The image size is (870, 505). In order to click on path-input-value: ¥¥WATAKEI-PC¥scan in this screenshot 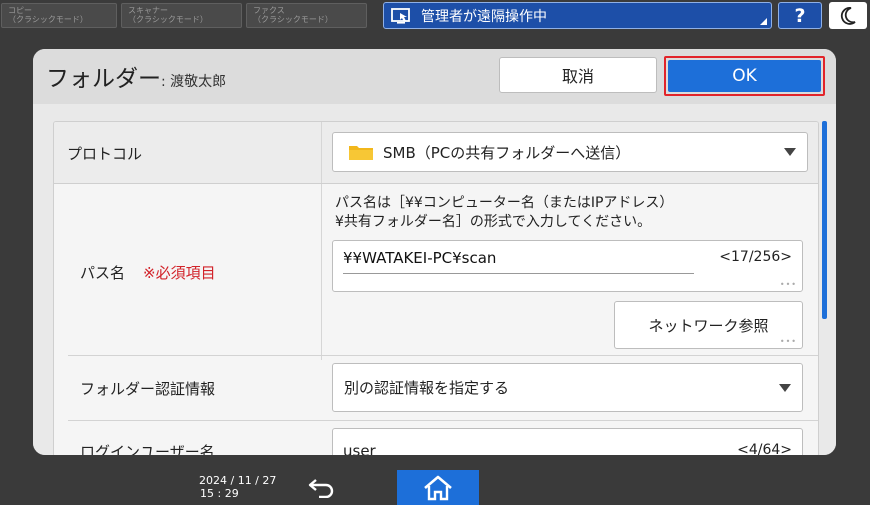, I will do `click(420, 258)`.